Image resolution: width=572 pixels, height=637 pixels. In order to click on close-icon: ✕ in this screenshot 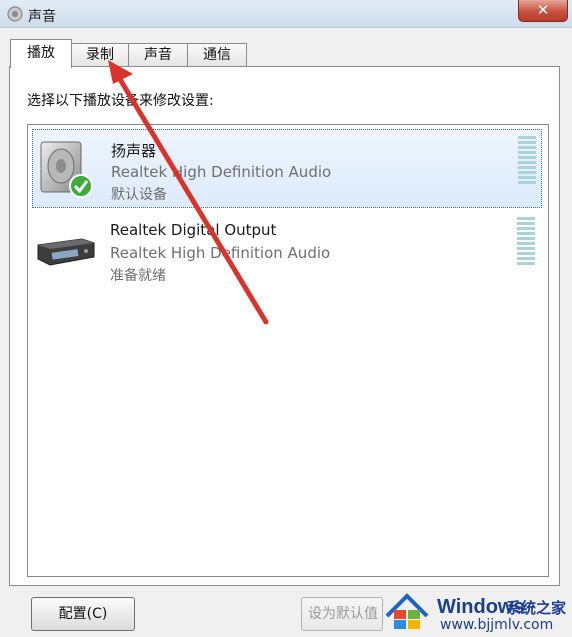, I will do `click(543, 10)`.